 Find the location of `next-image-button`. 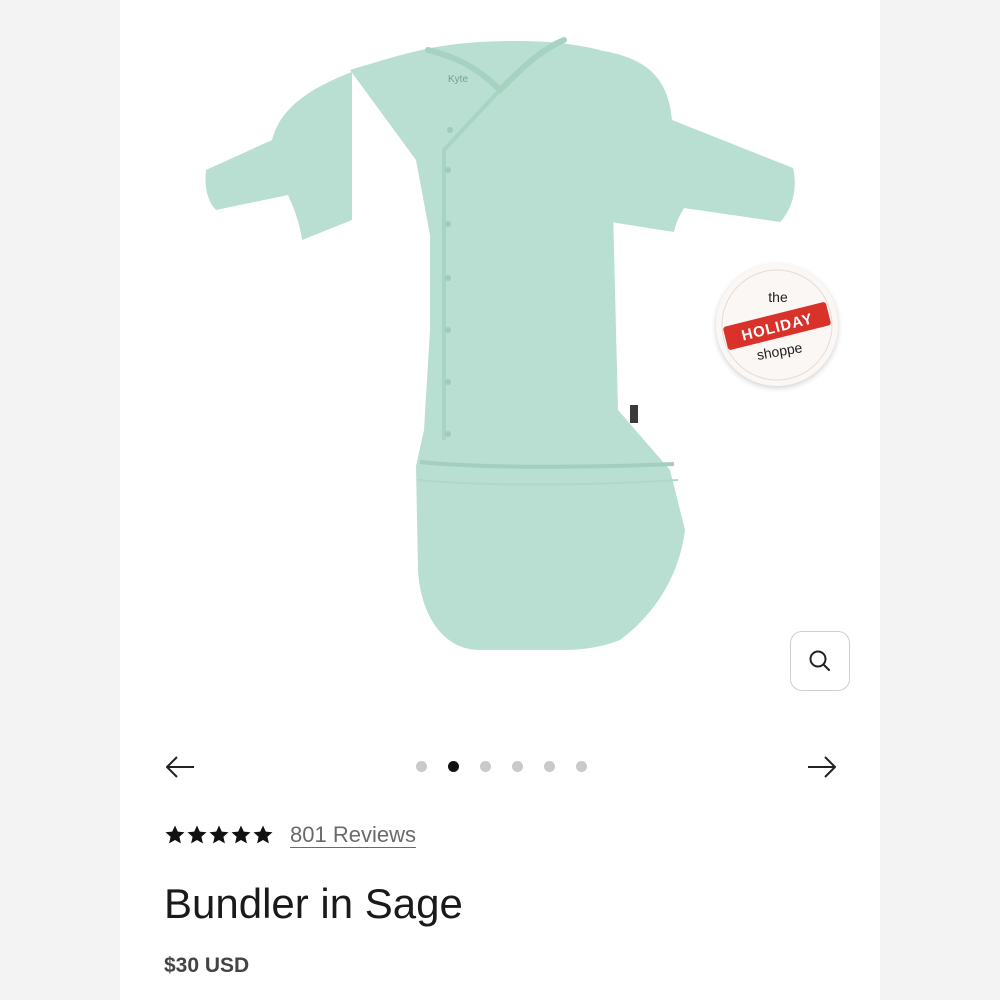

next-image-button is located at coordinates (822, 767).